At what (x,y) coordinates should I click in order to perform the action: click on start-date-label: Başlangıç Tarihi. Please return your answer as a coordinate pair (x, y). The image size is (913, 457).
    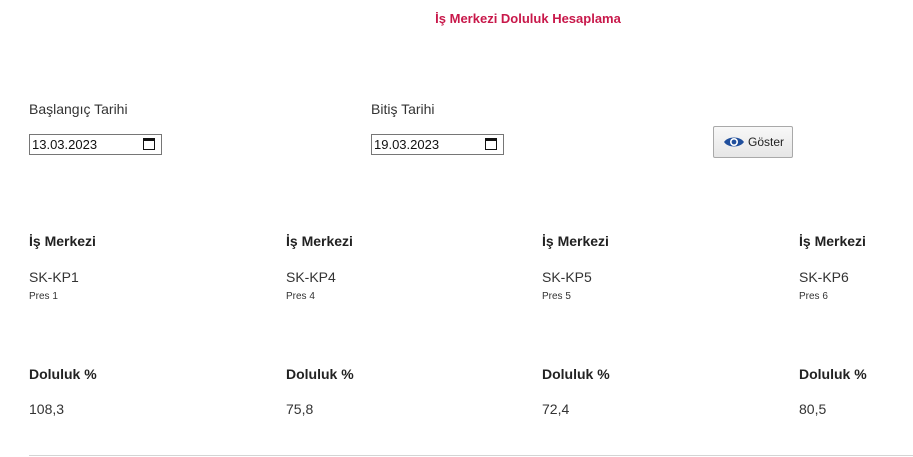
    Looking at the image, I should click on (78, 109).